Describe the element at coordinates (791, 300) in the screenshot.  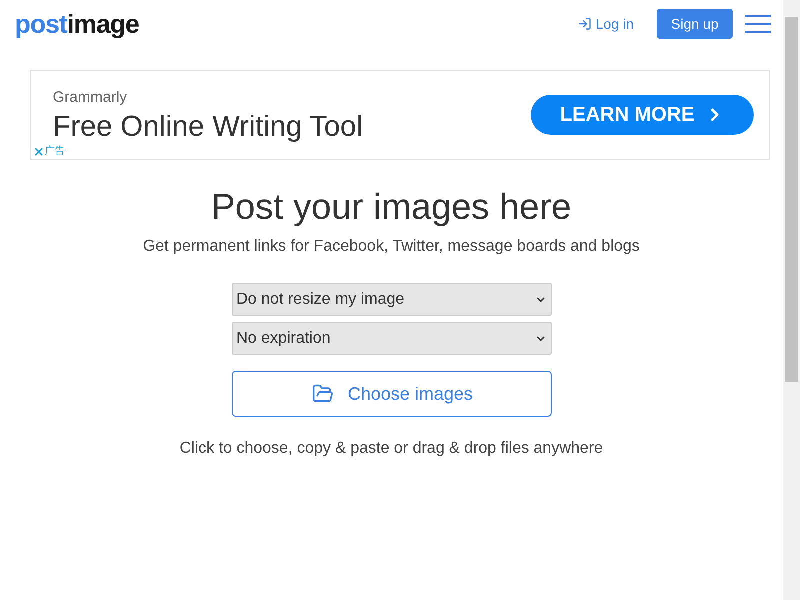
I see `scrollbar` at that location.